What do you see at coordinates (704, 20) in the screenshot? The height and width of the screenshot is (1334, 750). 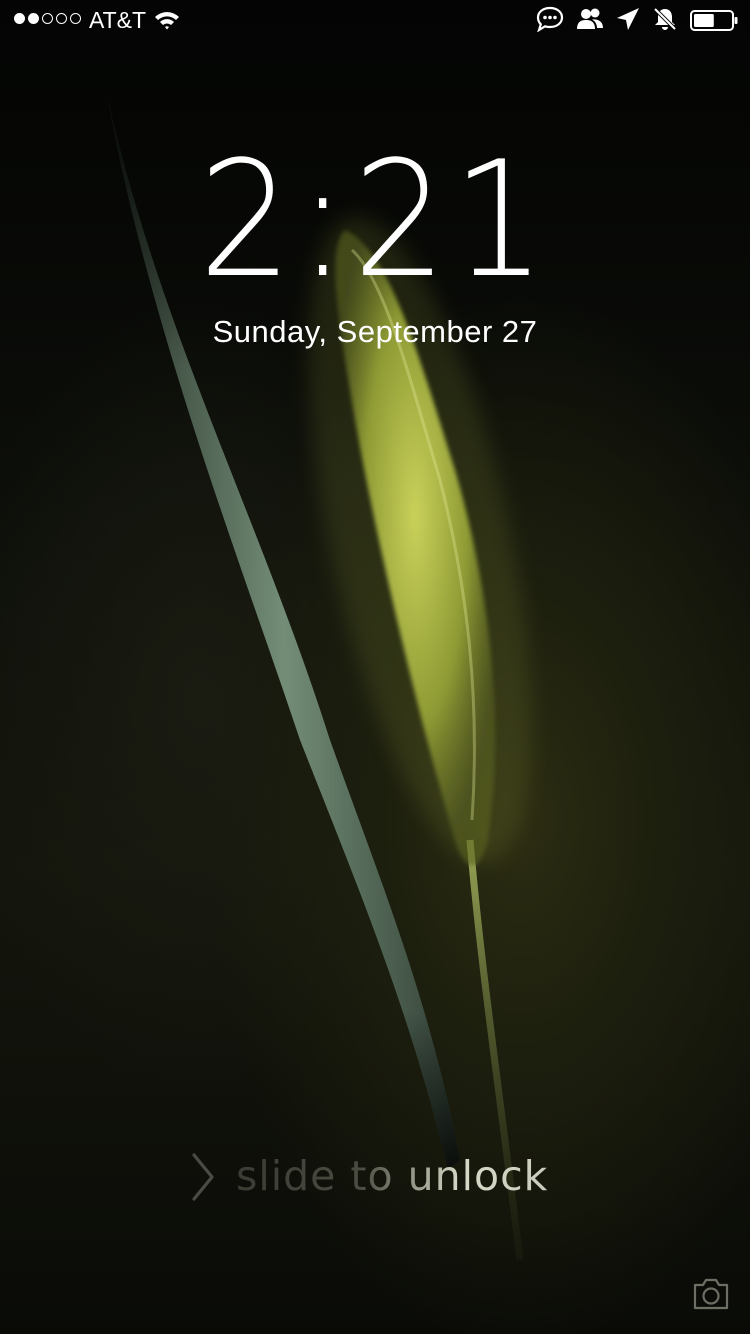 I see `battery-level-fill` at bounding box center [704, 20].